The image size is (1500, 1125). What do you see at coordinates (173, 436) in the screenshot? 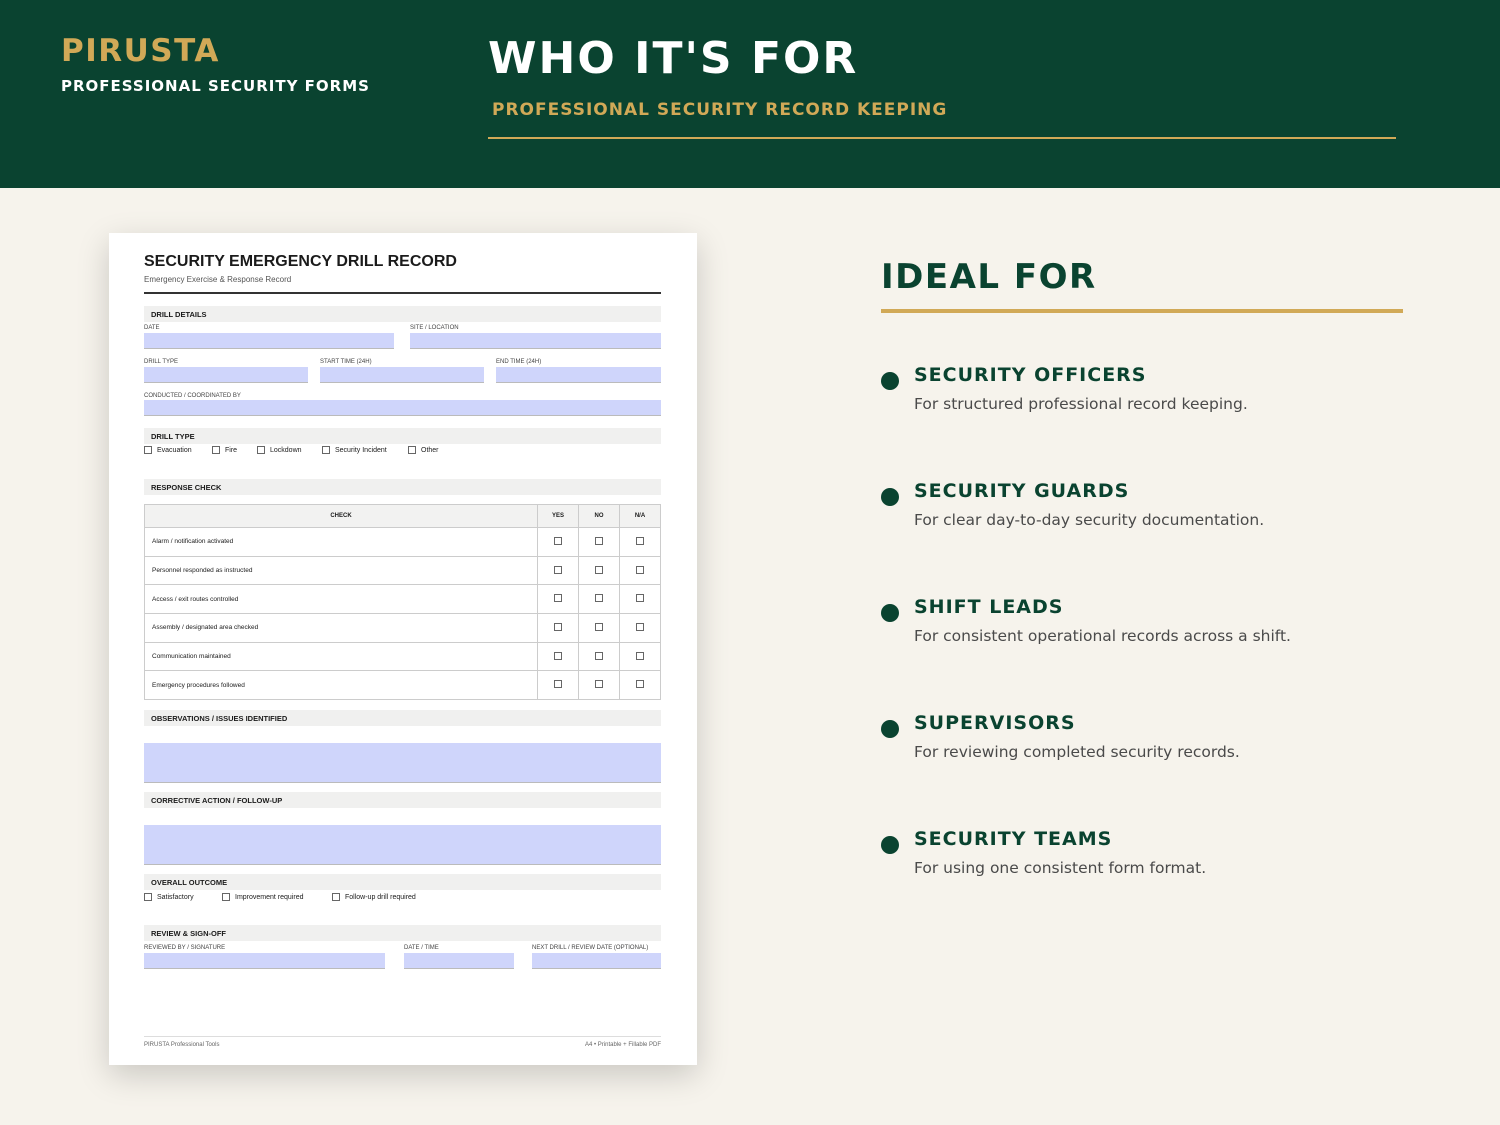
I see `section-heading: DRILL TYPE` at bounding box center [173, 436].